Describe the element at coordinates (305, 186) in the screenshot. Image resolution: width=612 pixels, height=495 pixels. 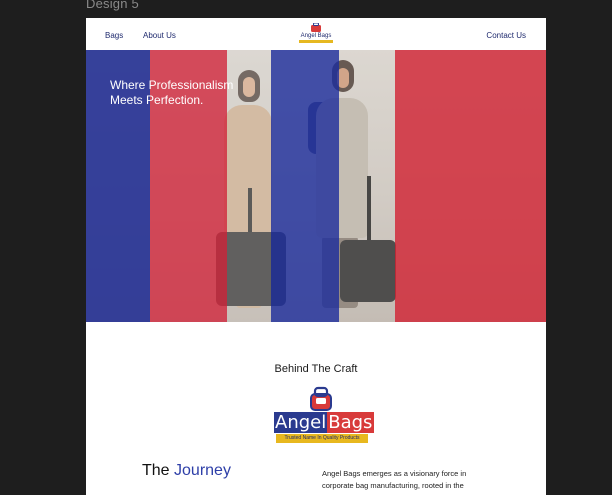
I see `blue-stripe` at that location.